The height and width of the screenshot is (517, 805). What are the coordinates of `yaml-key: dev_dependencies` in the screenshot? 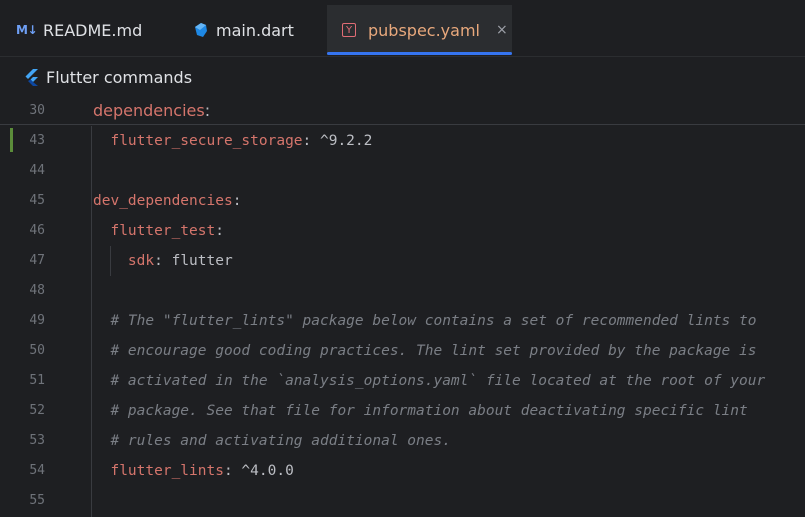 It's located at (163, 201).